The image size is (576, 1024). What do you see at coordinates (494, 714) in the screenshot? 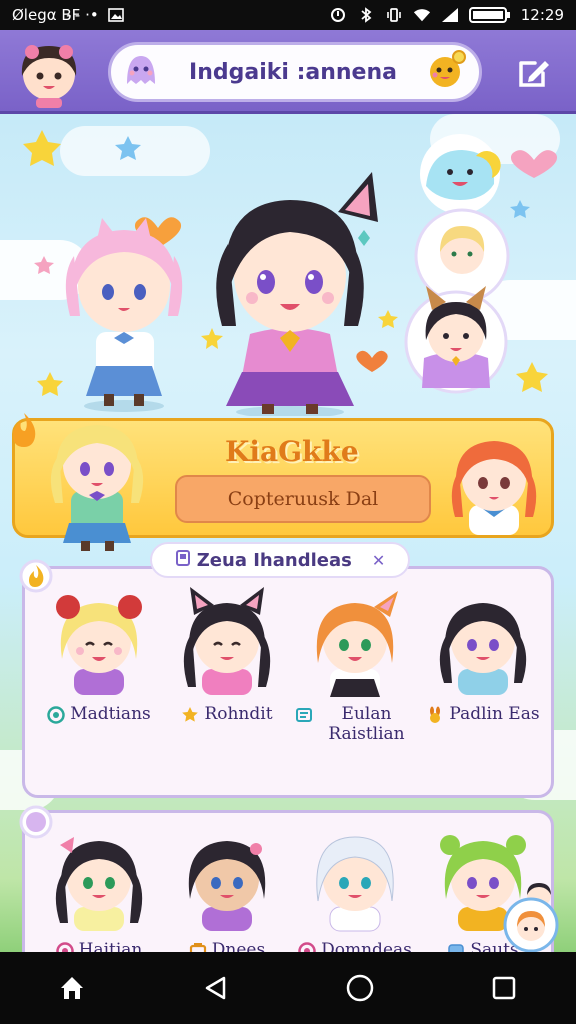
I see `character-name: Padlin Eas` at bounding box center [494, 714].